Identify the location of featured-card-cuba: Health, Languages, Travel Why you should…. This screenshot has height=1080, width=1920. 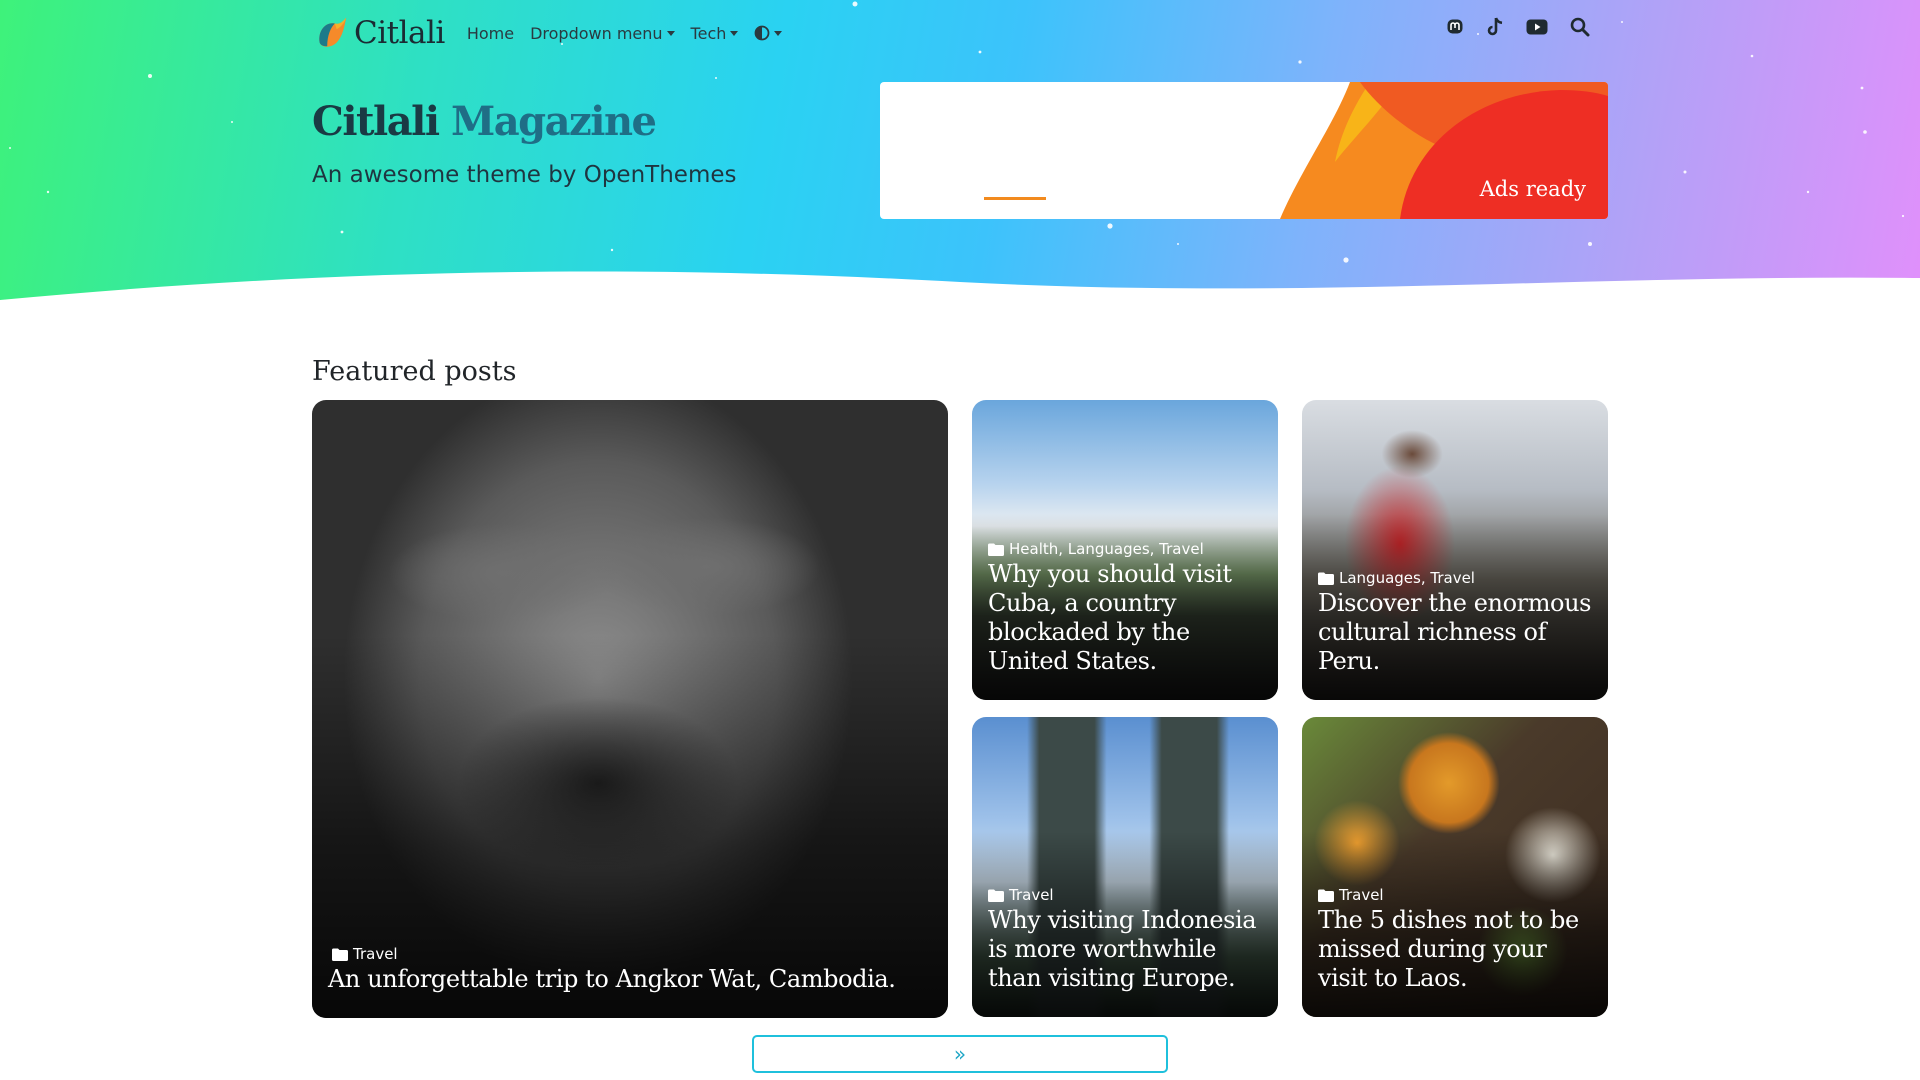
(1125, 550).